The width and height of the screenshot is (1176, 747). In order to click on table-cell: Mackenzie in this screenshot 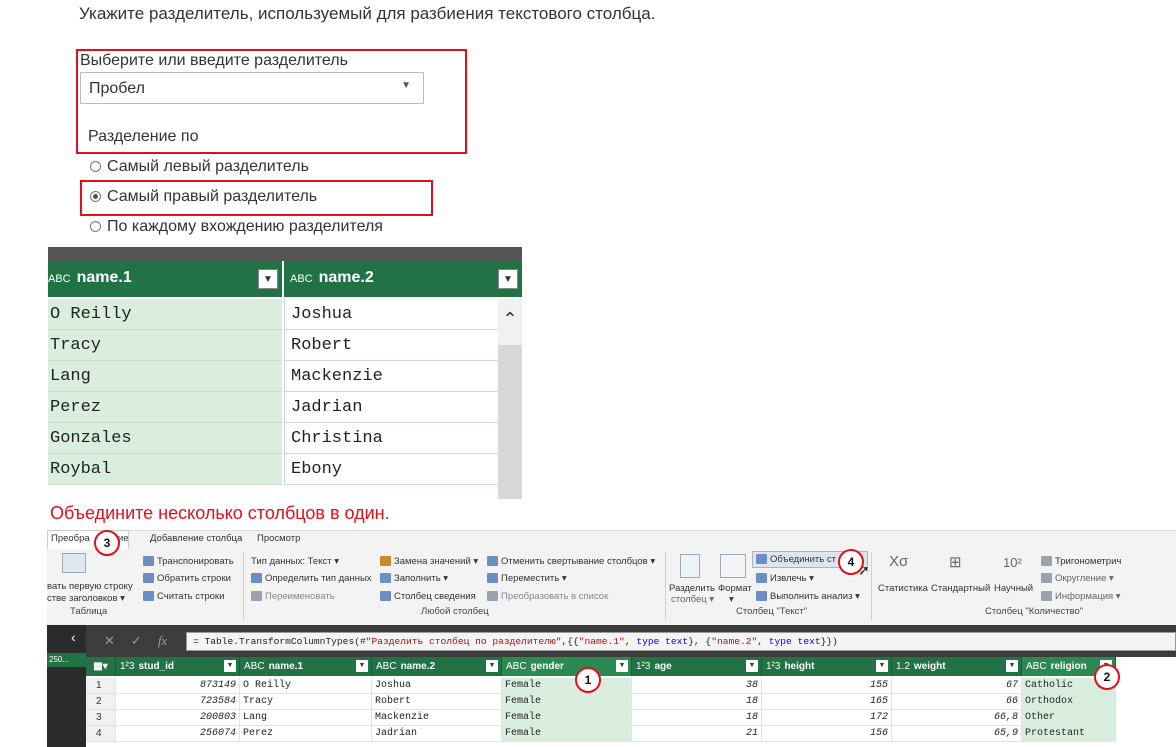, I will do `click(437, 718)`.